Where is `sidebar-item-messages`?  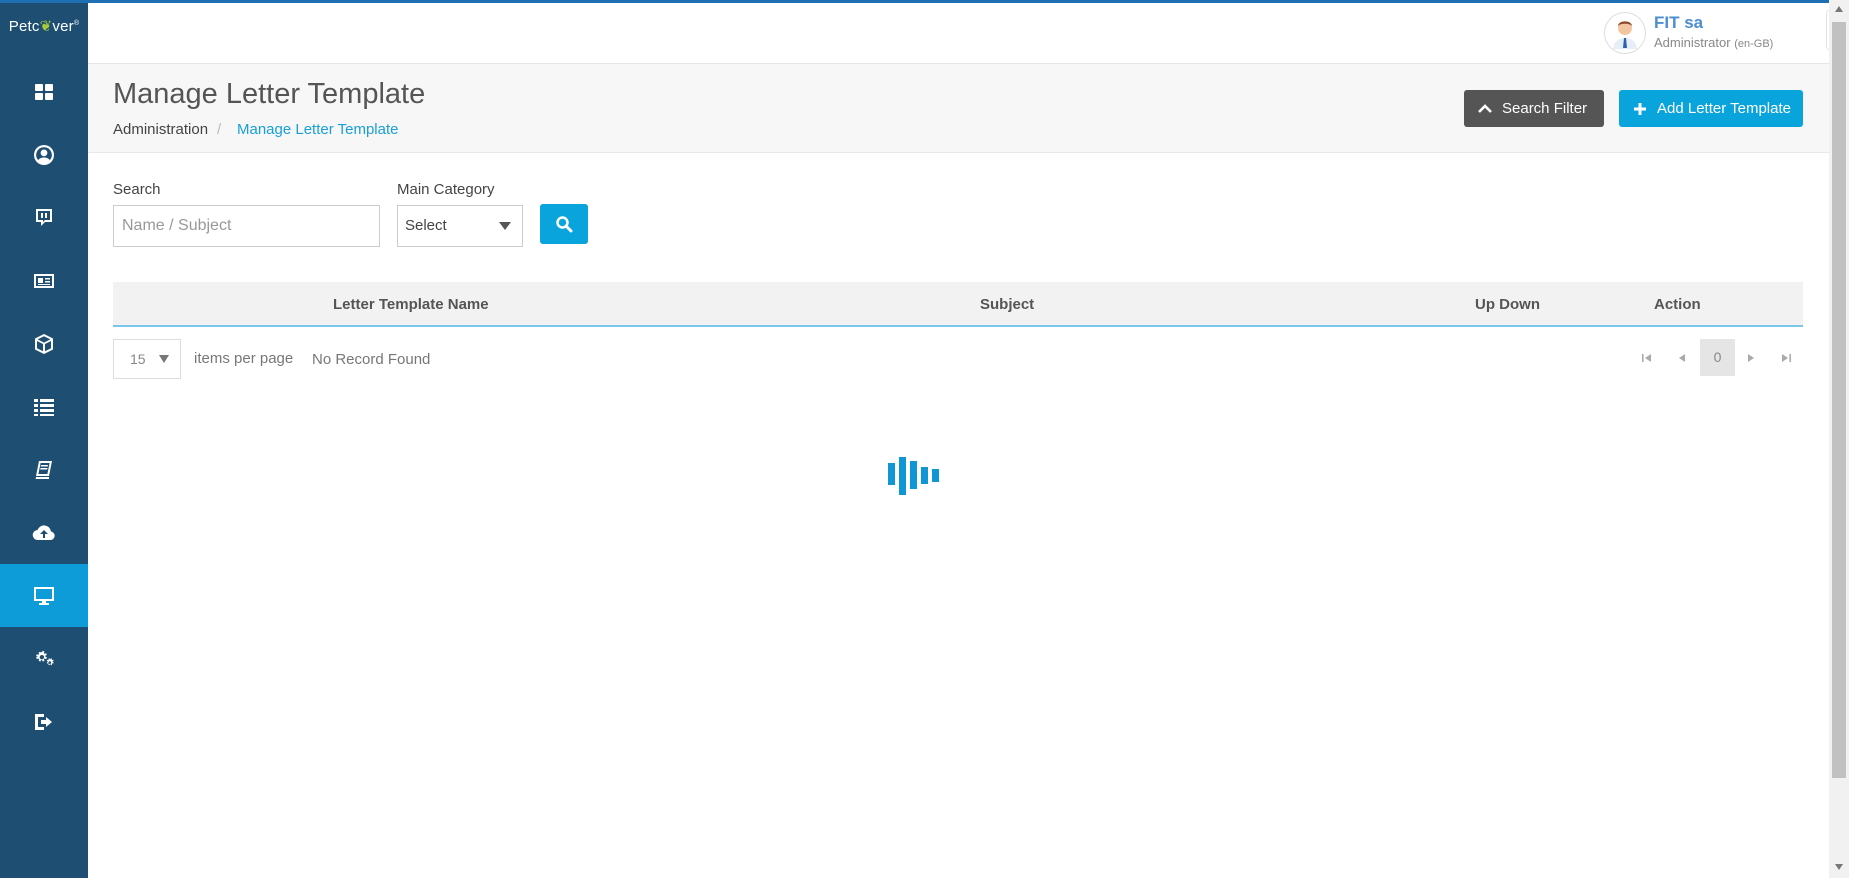
sidebar-item-messages is located at coordinates (44, 217).